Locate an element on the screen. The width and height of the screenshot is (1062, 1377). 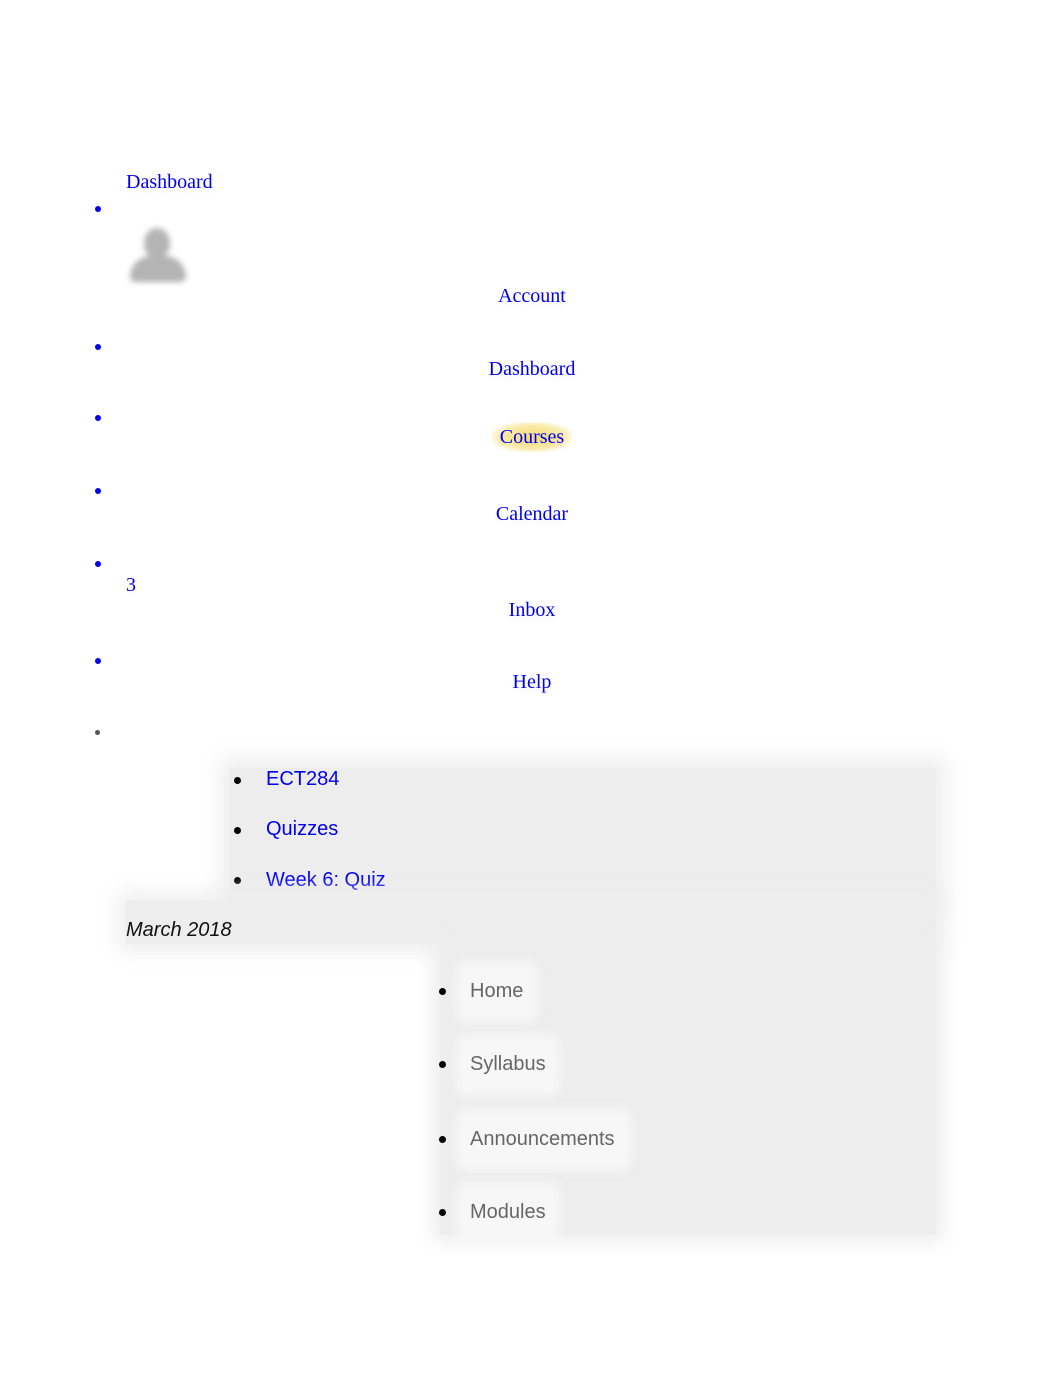
avatar-body is located at coordinates (158, 269).